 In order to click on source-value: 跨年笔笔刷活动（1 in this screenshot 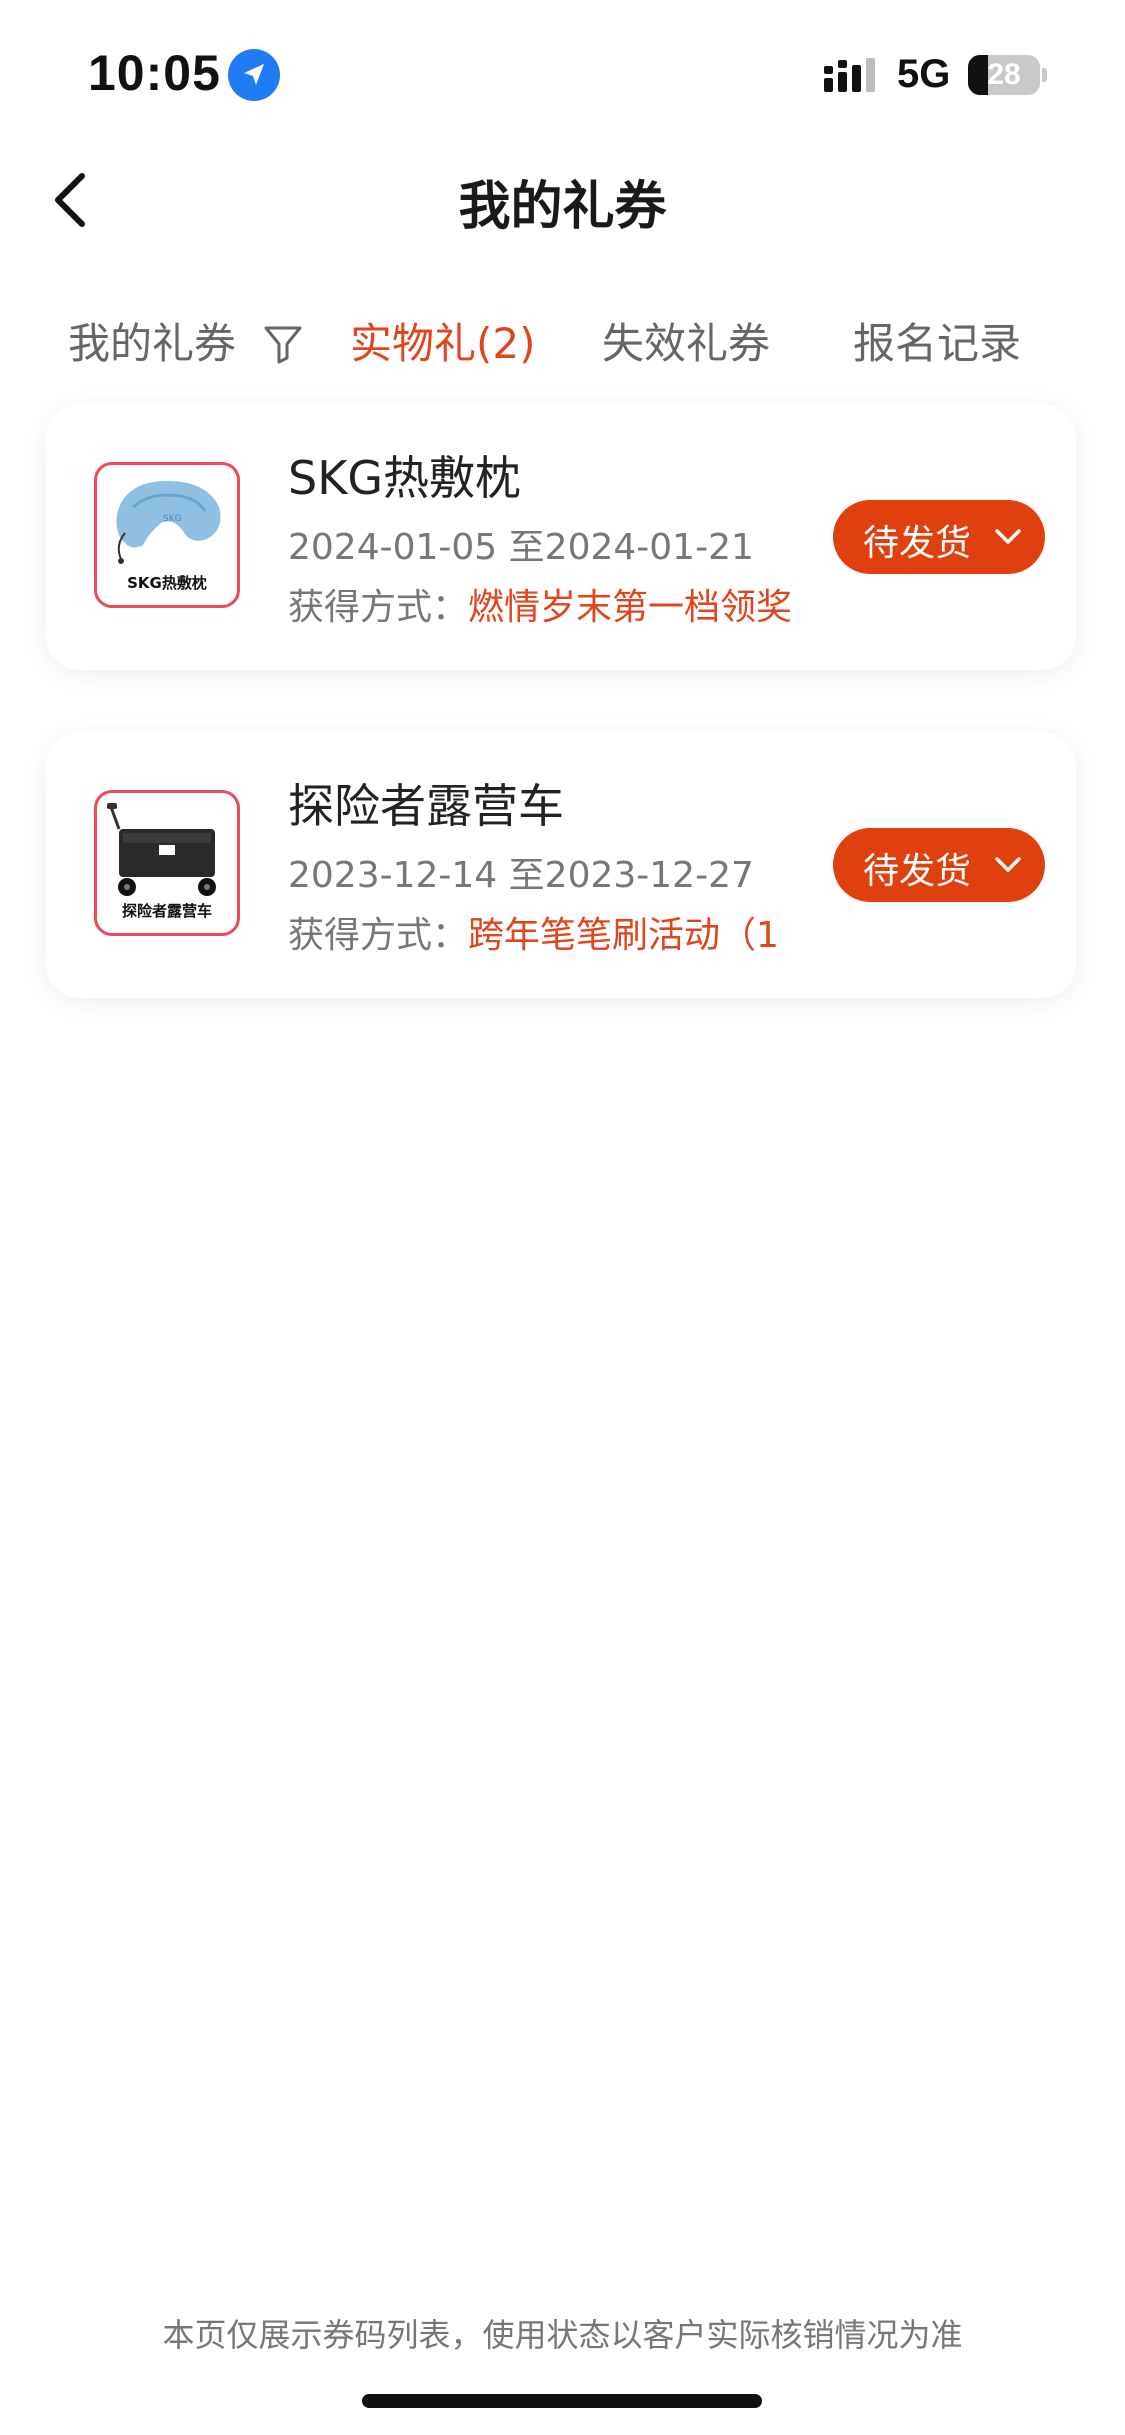, I will do `click(623, 935)`.